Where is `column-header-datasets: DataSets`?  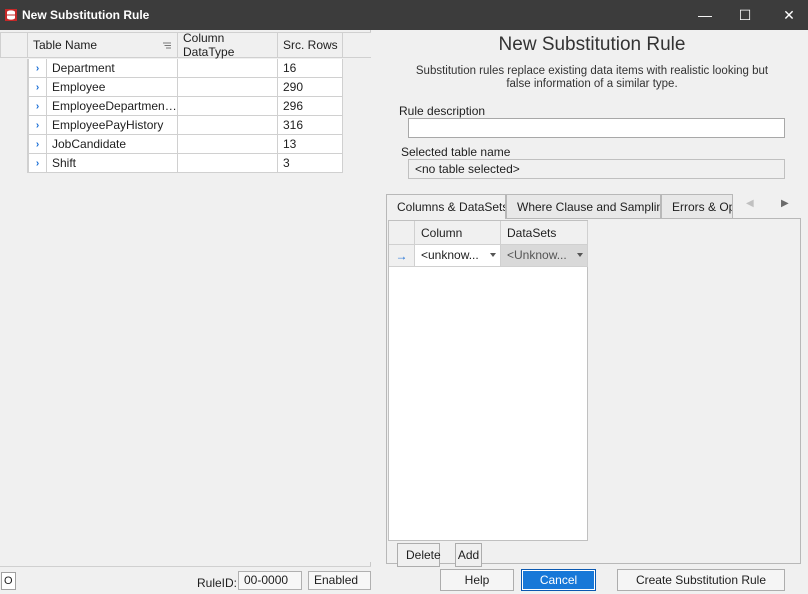
column-header-datasets: DataSets is located at coordinates (544, 233).